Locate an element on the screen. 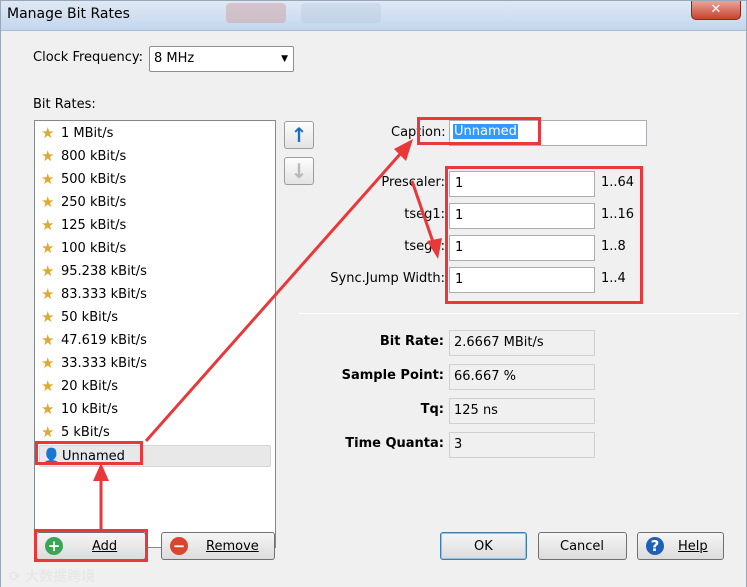 Image resolution: width=747 pixels, height=587 pixels. clock-frequency-select: 8 MHz ▼ is located at coordinates (221, 59).